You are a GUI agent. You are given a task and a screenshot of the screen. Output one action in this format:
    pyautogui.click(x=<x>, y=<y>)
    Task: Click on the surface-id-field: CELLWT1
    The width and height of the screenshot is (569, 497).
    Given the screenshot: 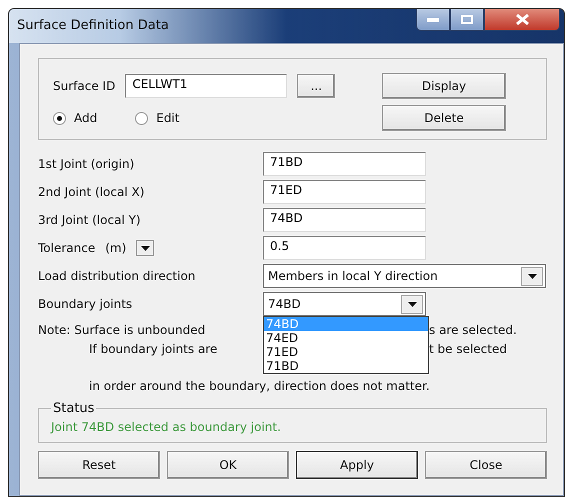 What is the action you would take?
    pyautogui.click(x=206, y=86)
    